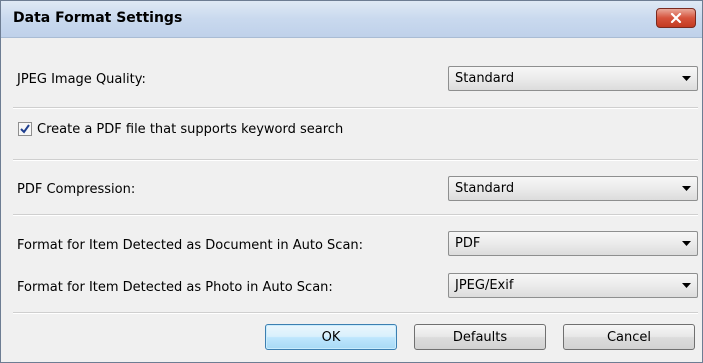 This screenshot has height=363, width=703. Describe the element at coordinates (573, 285) in the screenshot. I see `photo-format-select: JPEG/Exif` at that location.